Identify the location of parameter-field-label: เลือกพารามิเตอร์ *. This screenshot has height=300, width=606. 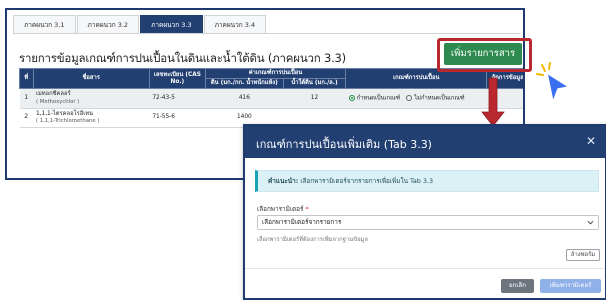
(283, 209).